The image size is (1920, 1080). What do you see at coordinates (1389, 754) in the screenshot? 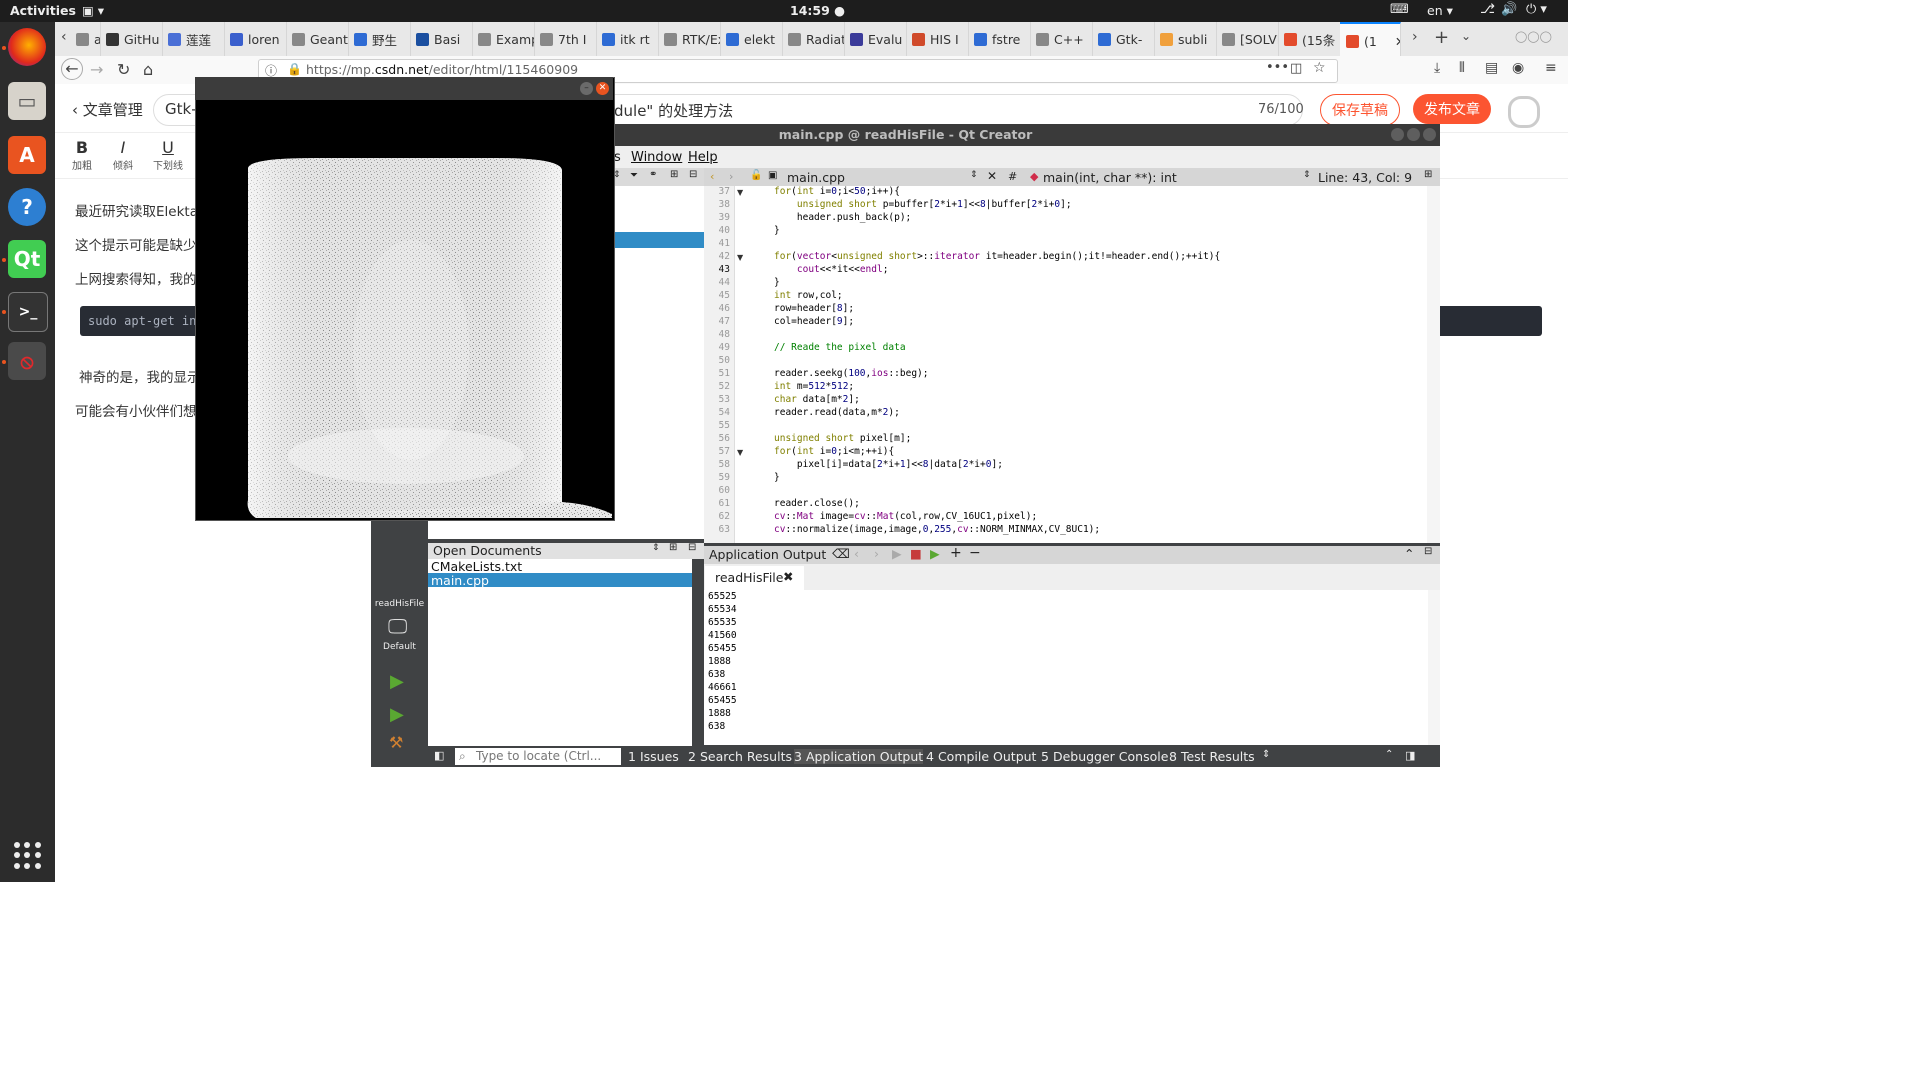
I see `maximize-output-icon: ⌃` at bounding box center [1389, 754].